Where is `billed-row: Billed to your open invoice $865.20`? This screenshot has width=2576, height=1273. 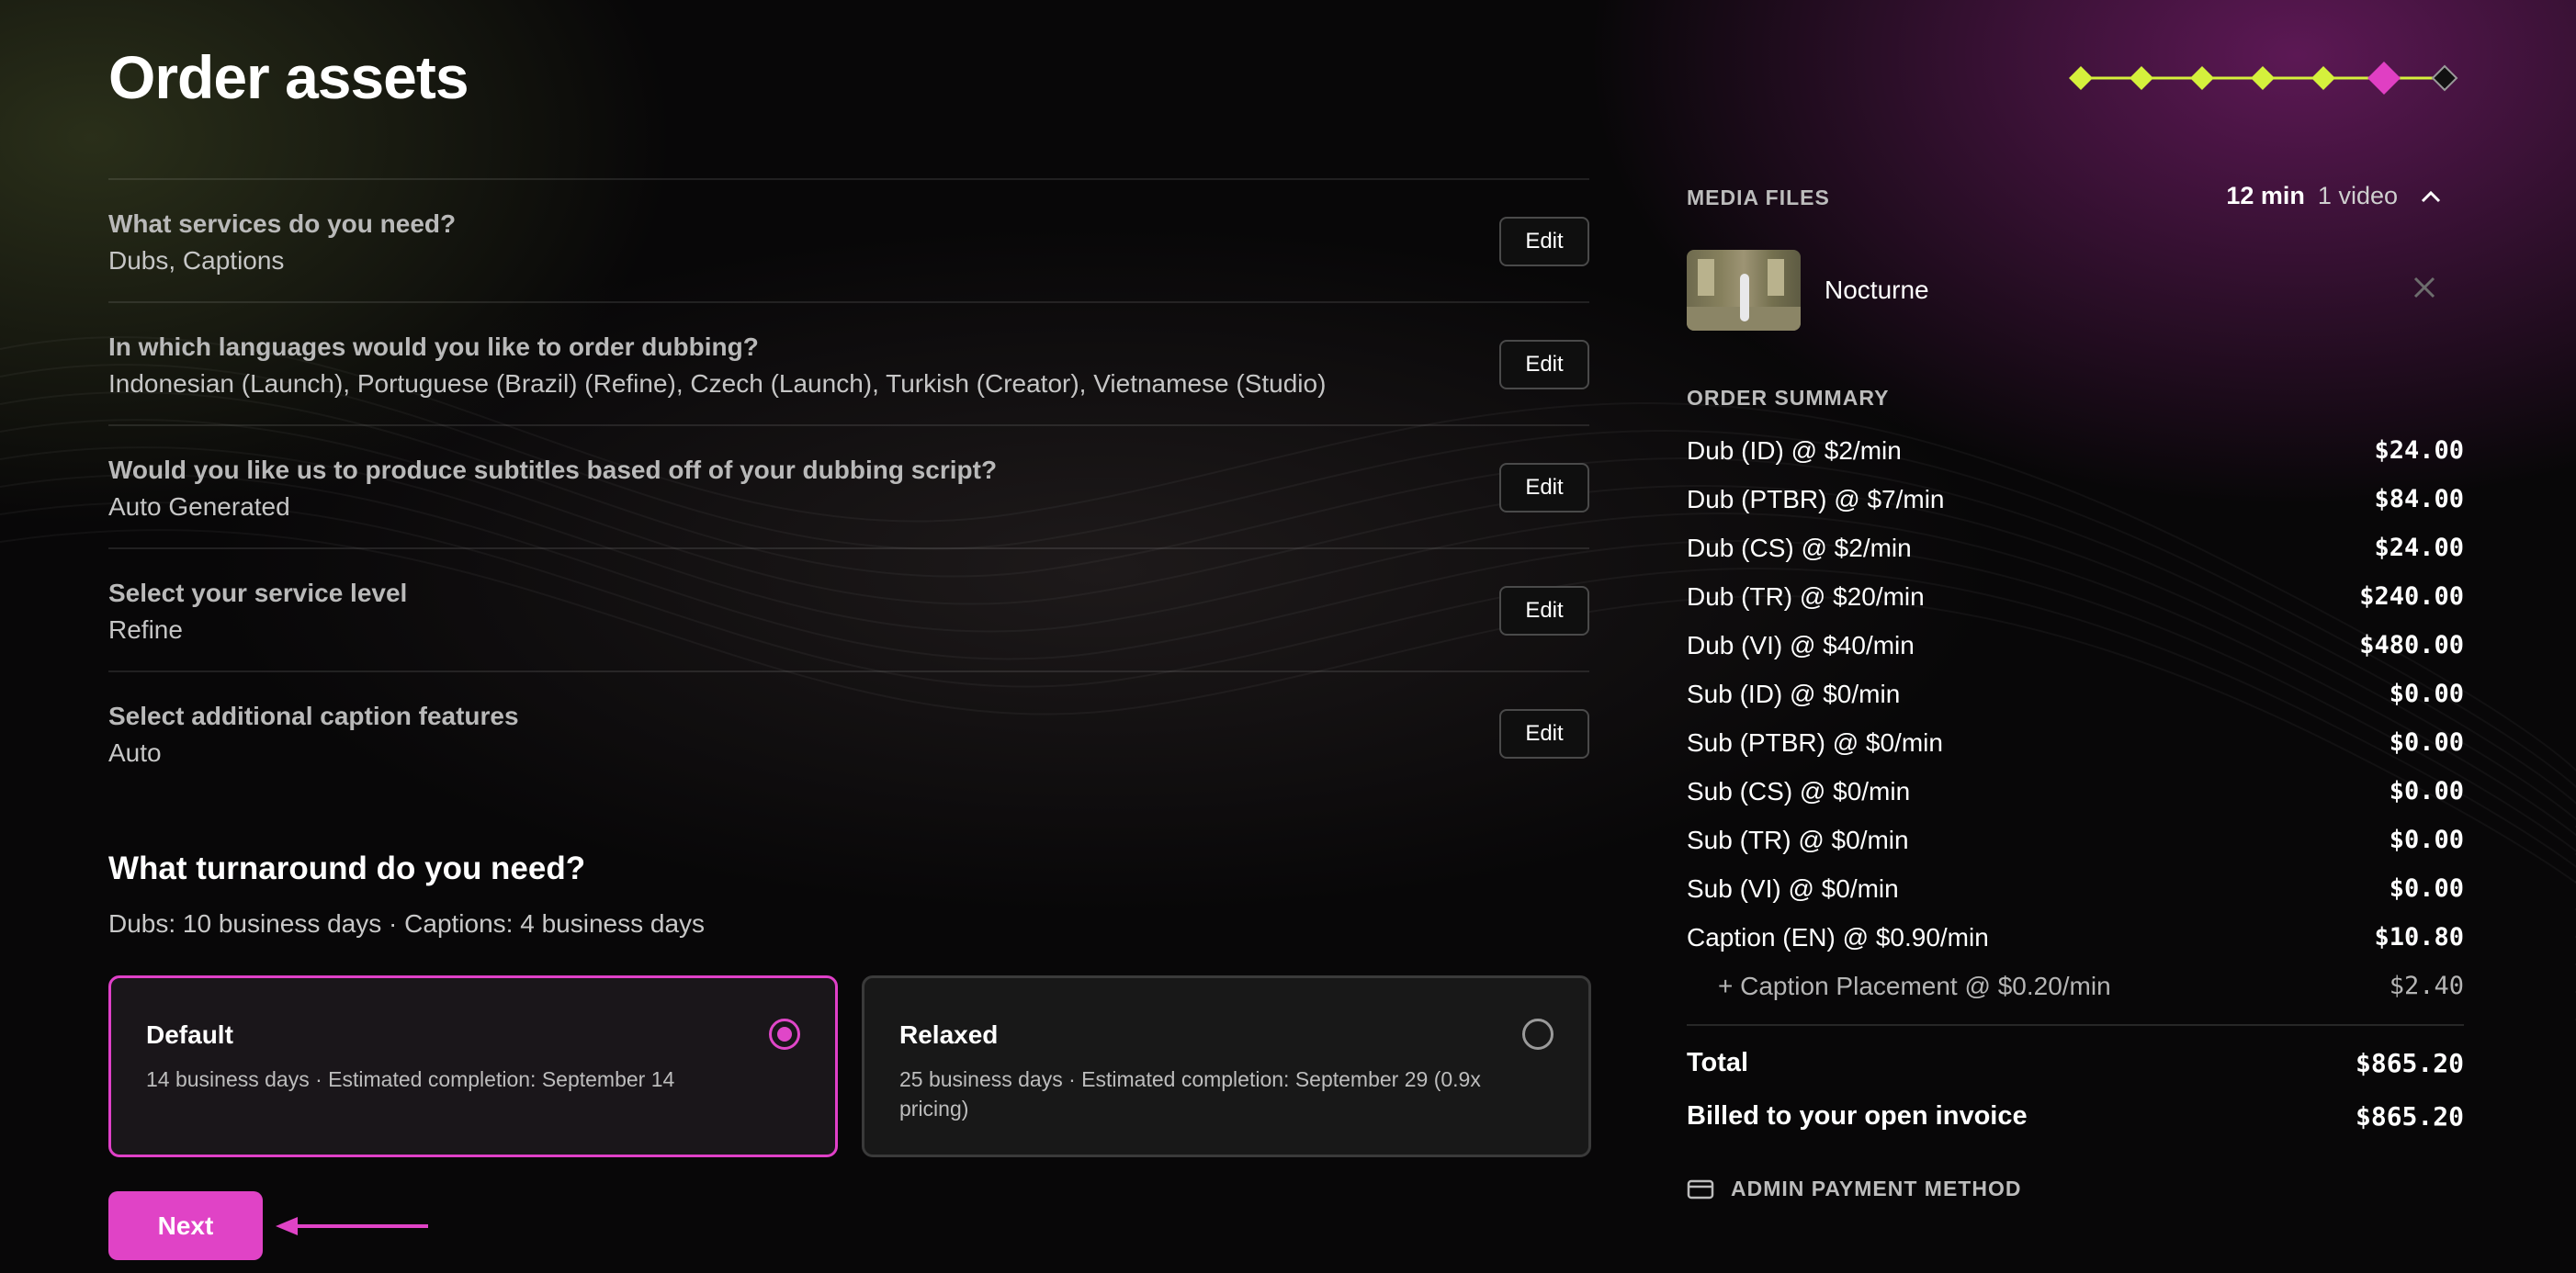
billed-row: Billed to your open invoice $865.20 is located at coordinates (2075, 1115).